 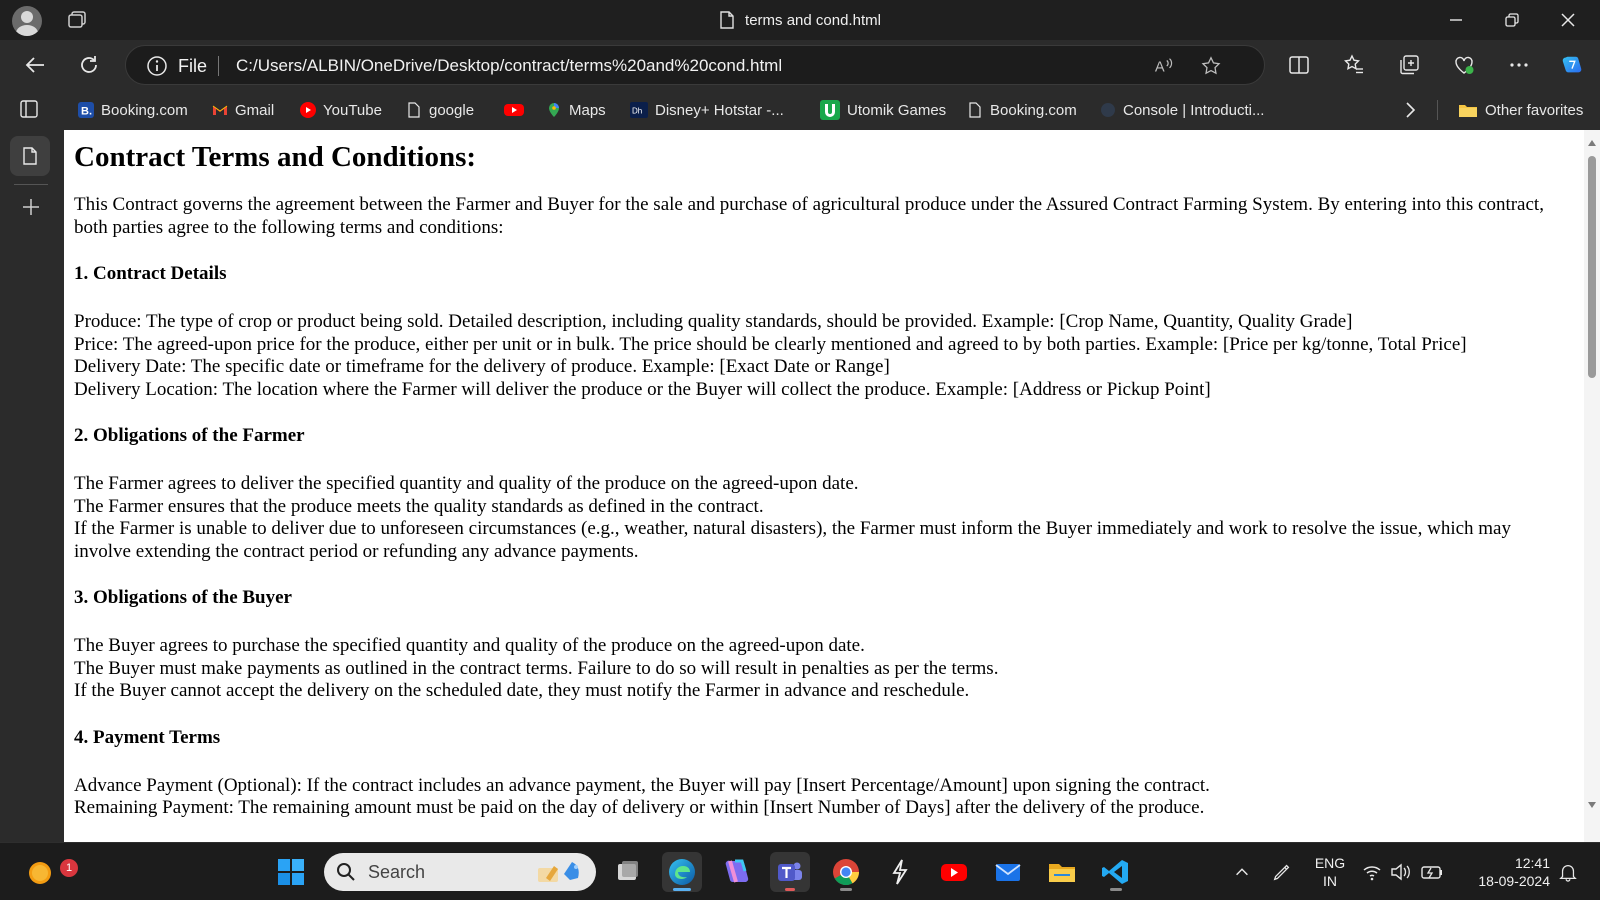 What do you see at coordinates (1592, 143) in the screenshot?
I see `scroll-up-arrow-icon` at bounding box center [1592, 143].